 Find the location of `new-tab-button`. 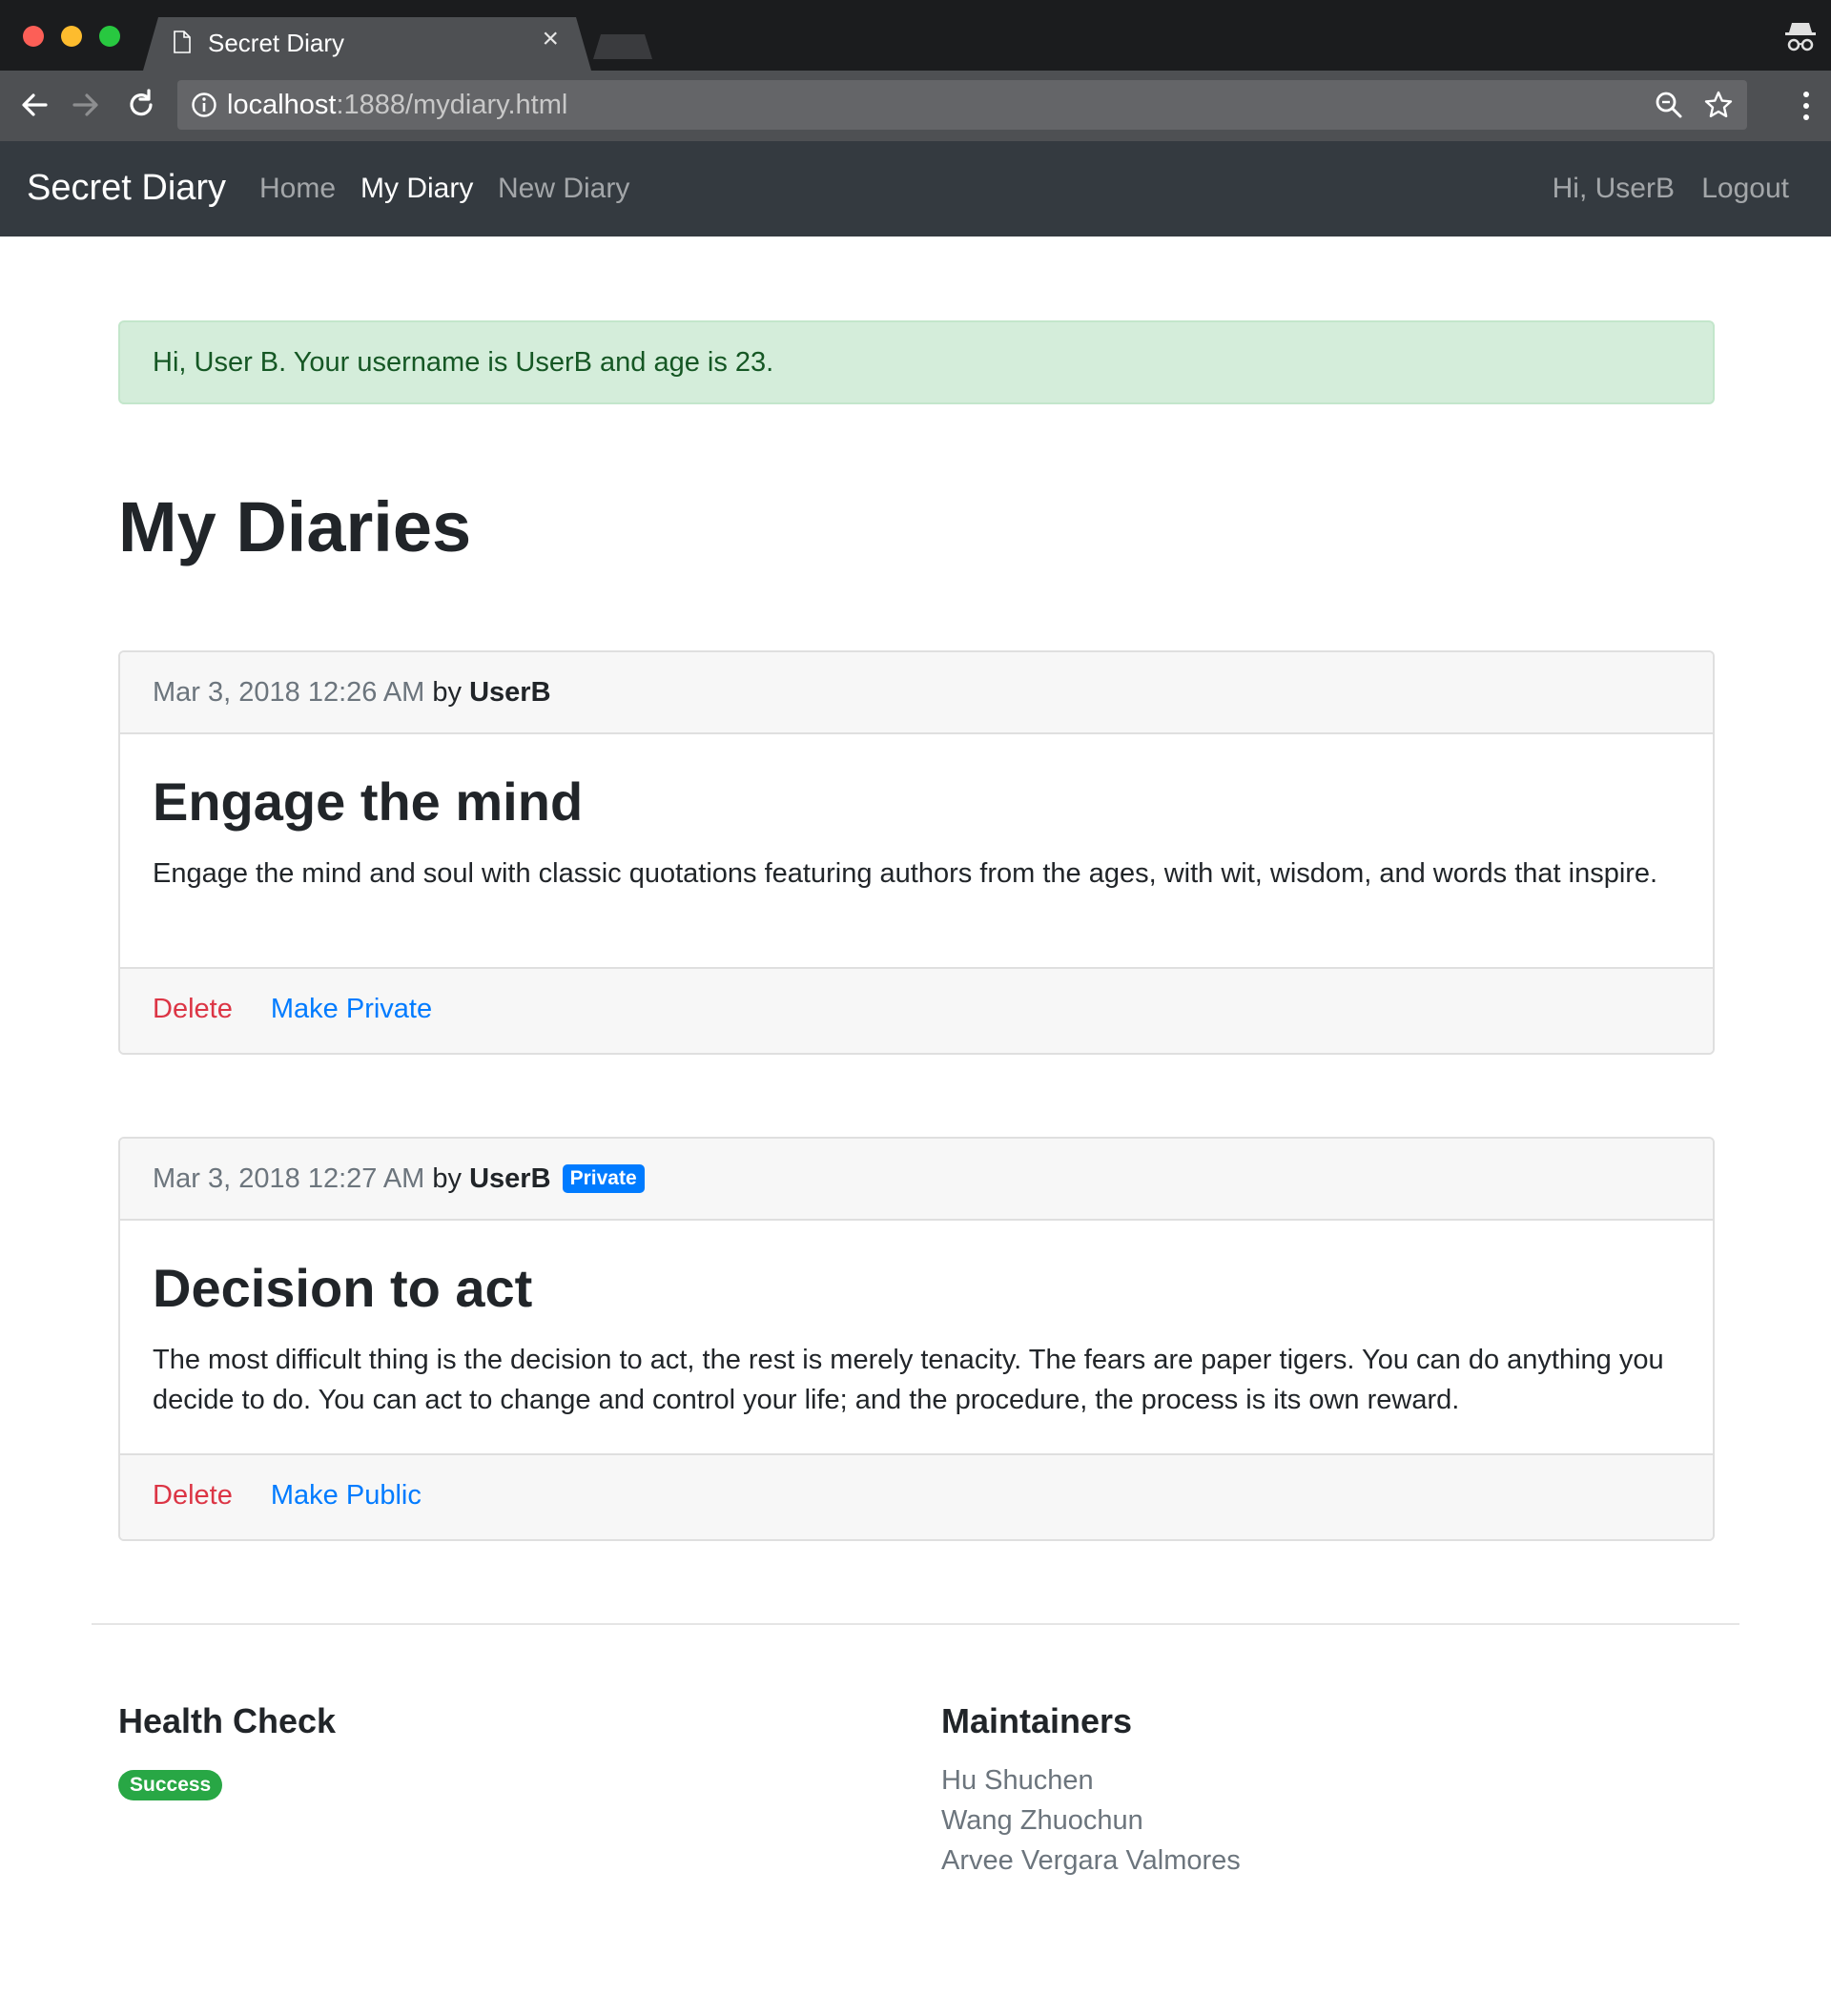

new-tab-button is located at coordinates (622, 47).